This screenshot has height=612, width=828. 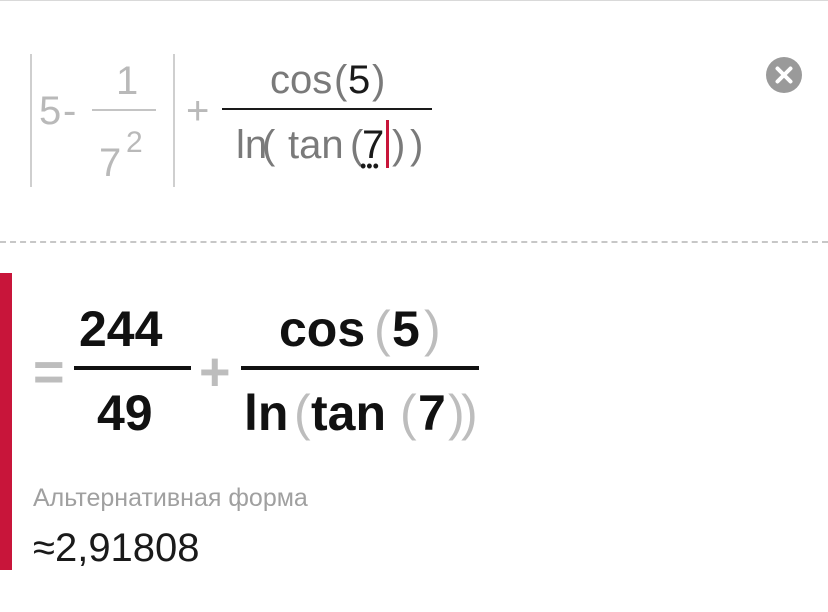 What do you see at coordinates (379, 80) in the screenshot?
I see `input-cos-close-paren: )` at bounding box center [379, 80].